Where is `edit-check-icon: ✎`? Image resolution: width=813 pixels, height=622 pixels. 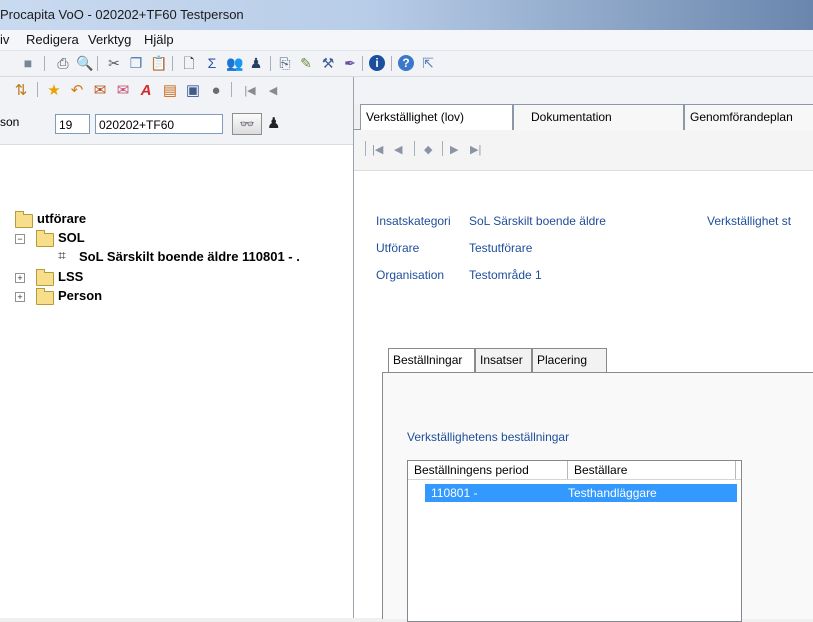 edit-check-icon: ✎ is located at coordinates (306, 63).